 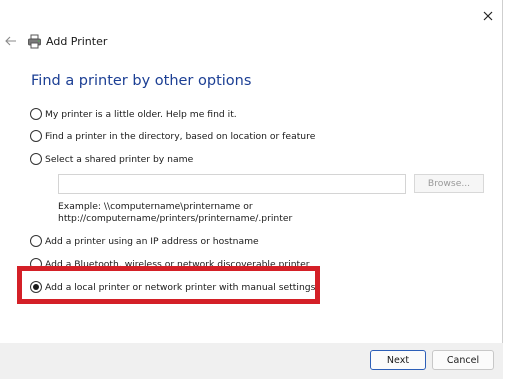 I want to click on shared-printer-name-input, so click(x=232, y=184).